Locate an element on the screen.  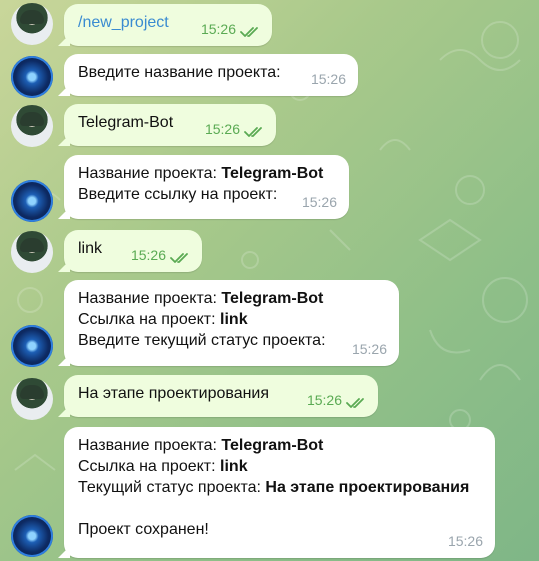
incoming-message: Введите название проекта: 15:26 is located at coordinates (211, 75).